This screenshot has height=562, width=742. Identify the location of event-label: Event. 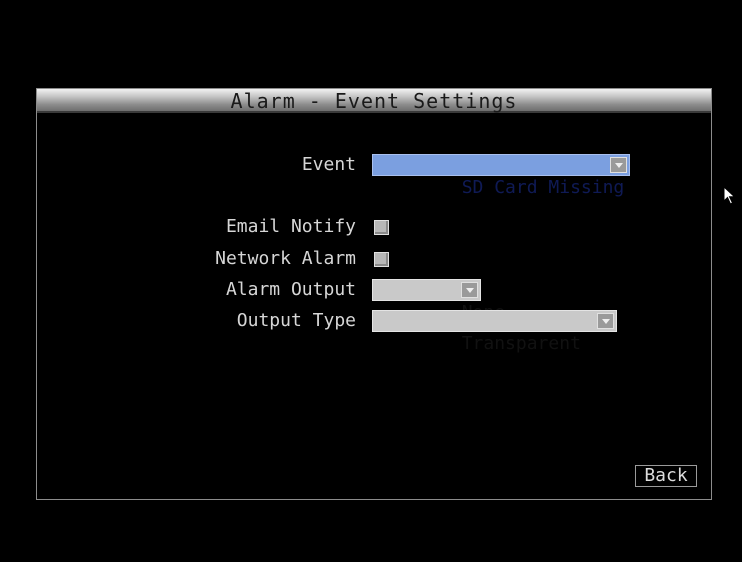
(328, 164).